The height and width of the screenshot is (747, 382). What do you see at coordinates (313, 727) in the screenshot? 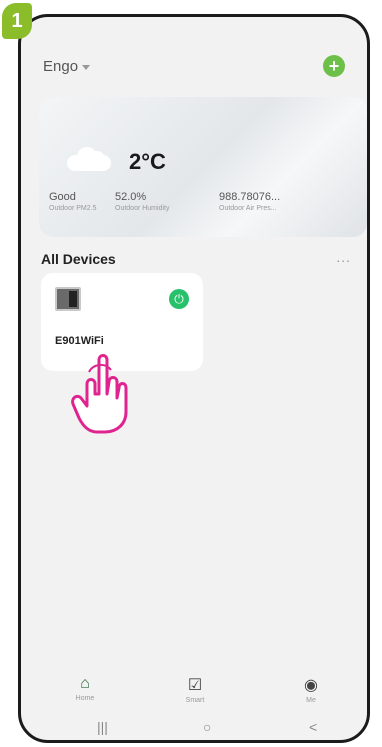
I see `back-button: <` at bounding box center [313, 727].